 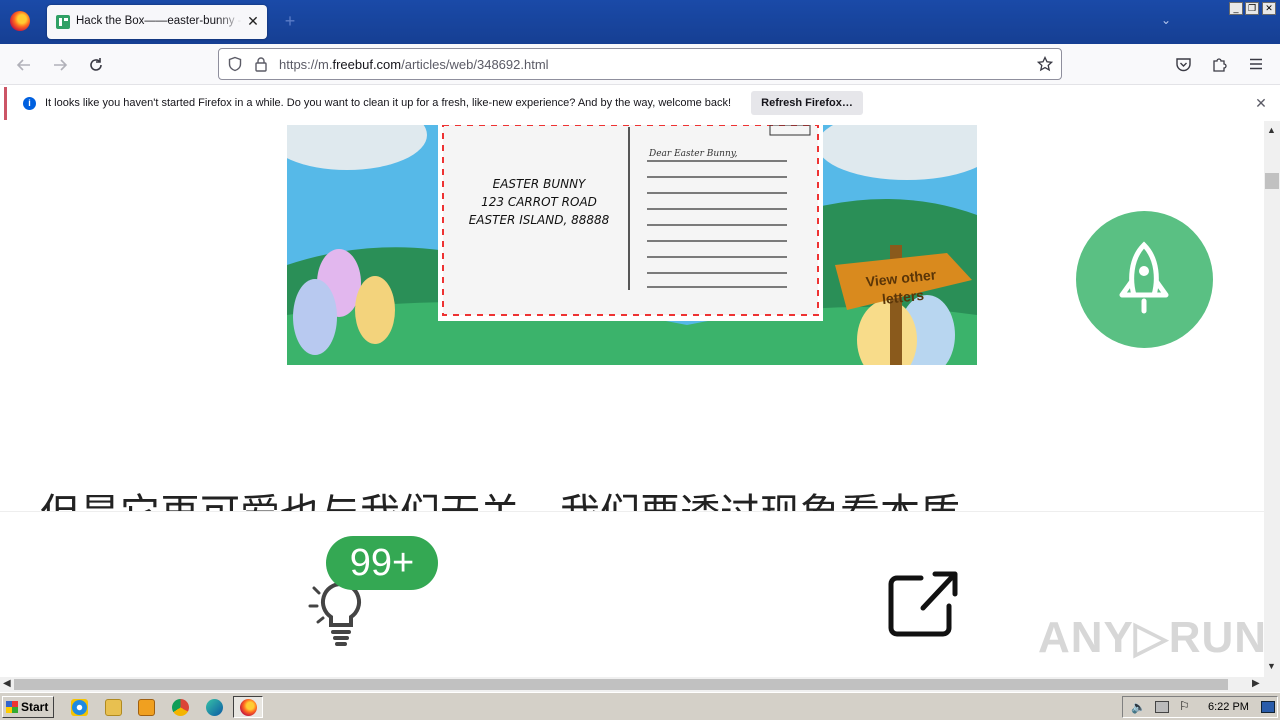 I want to click on reload-button, so click(x=96, y=65).